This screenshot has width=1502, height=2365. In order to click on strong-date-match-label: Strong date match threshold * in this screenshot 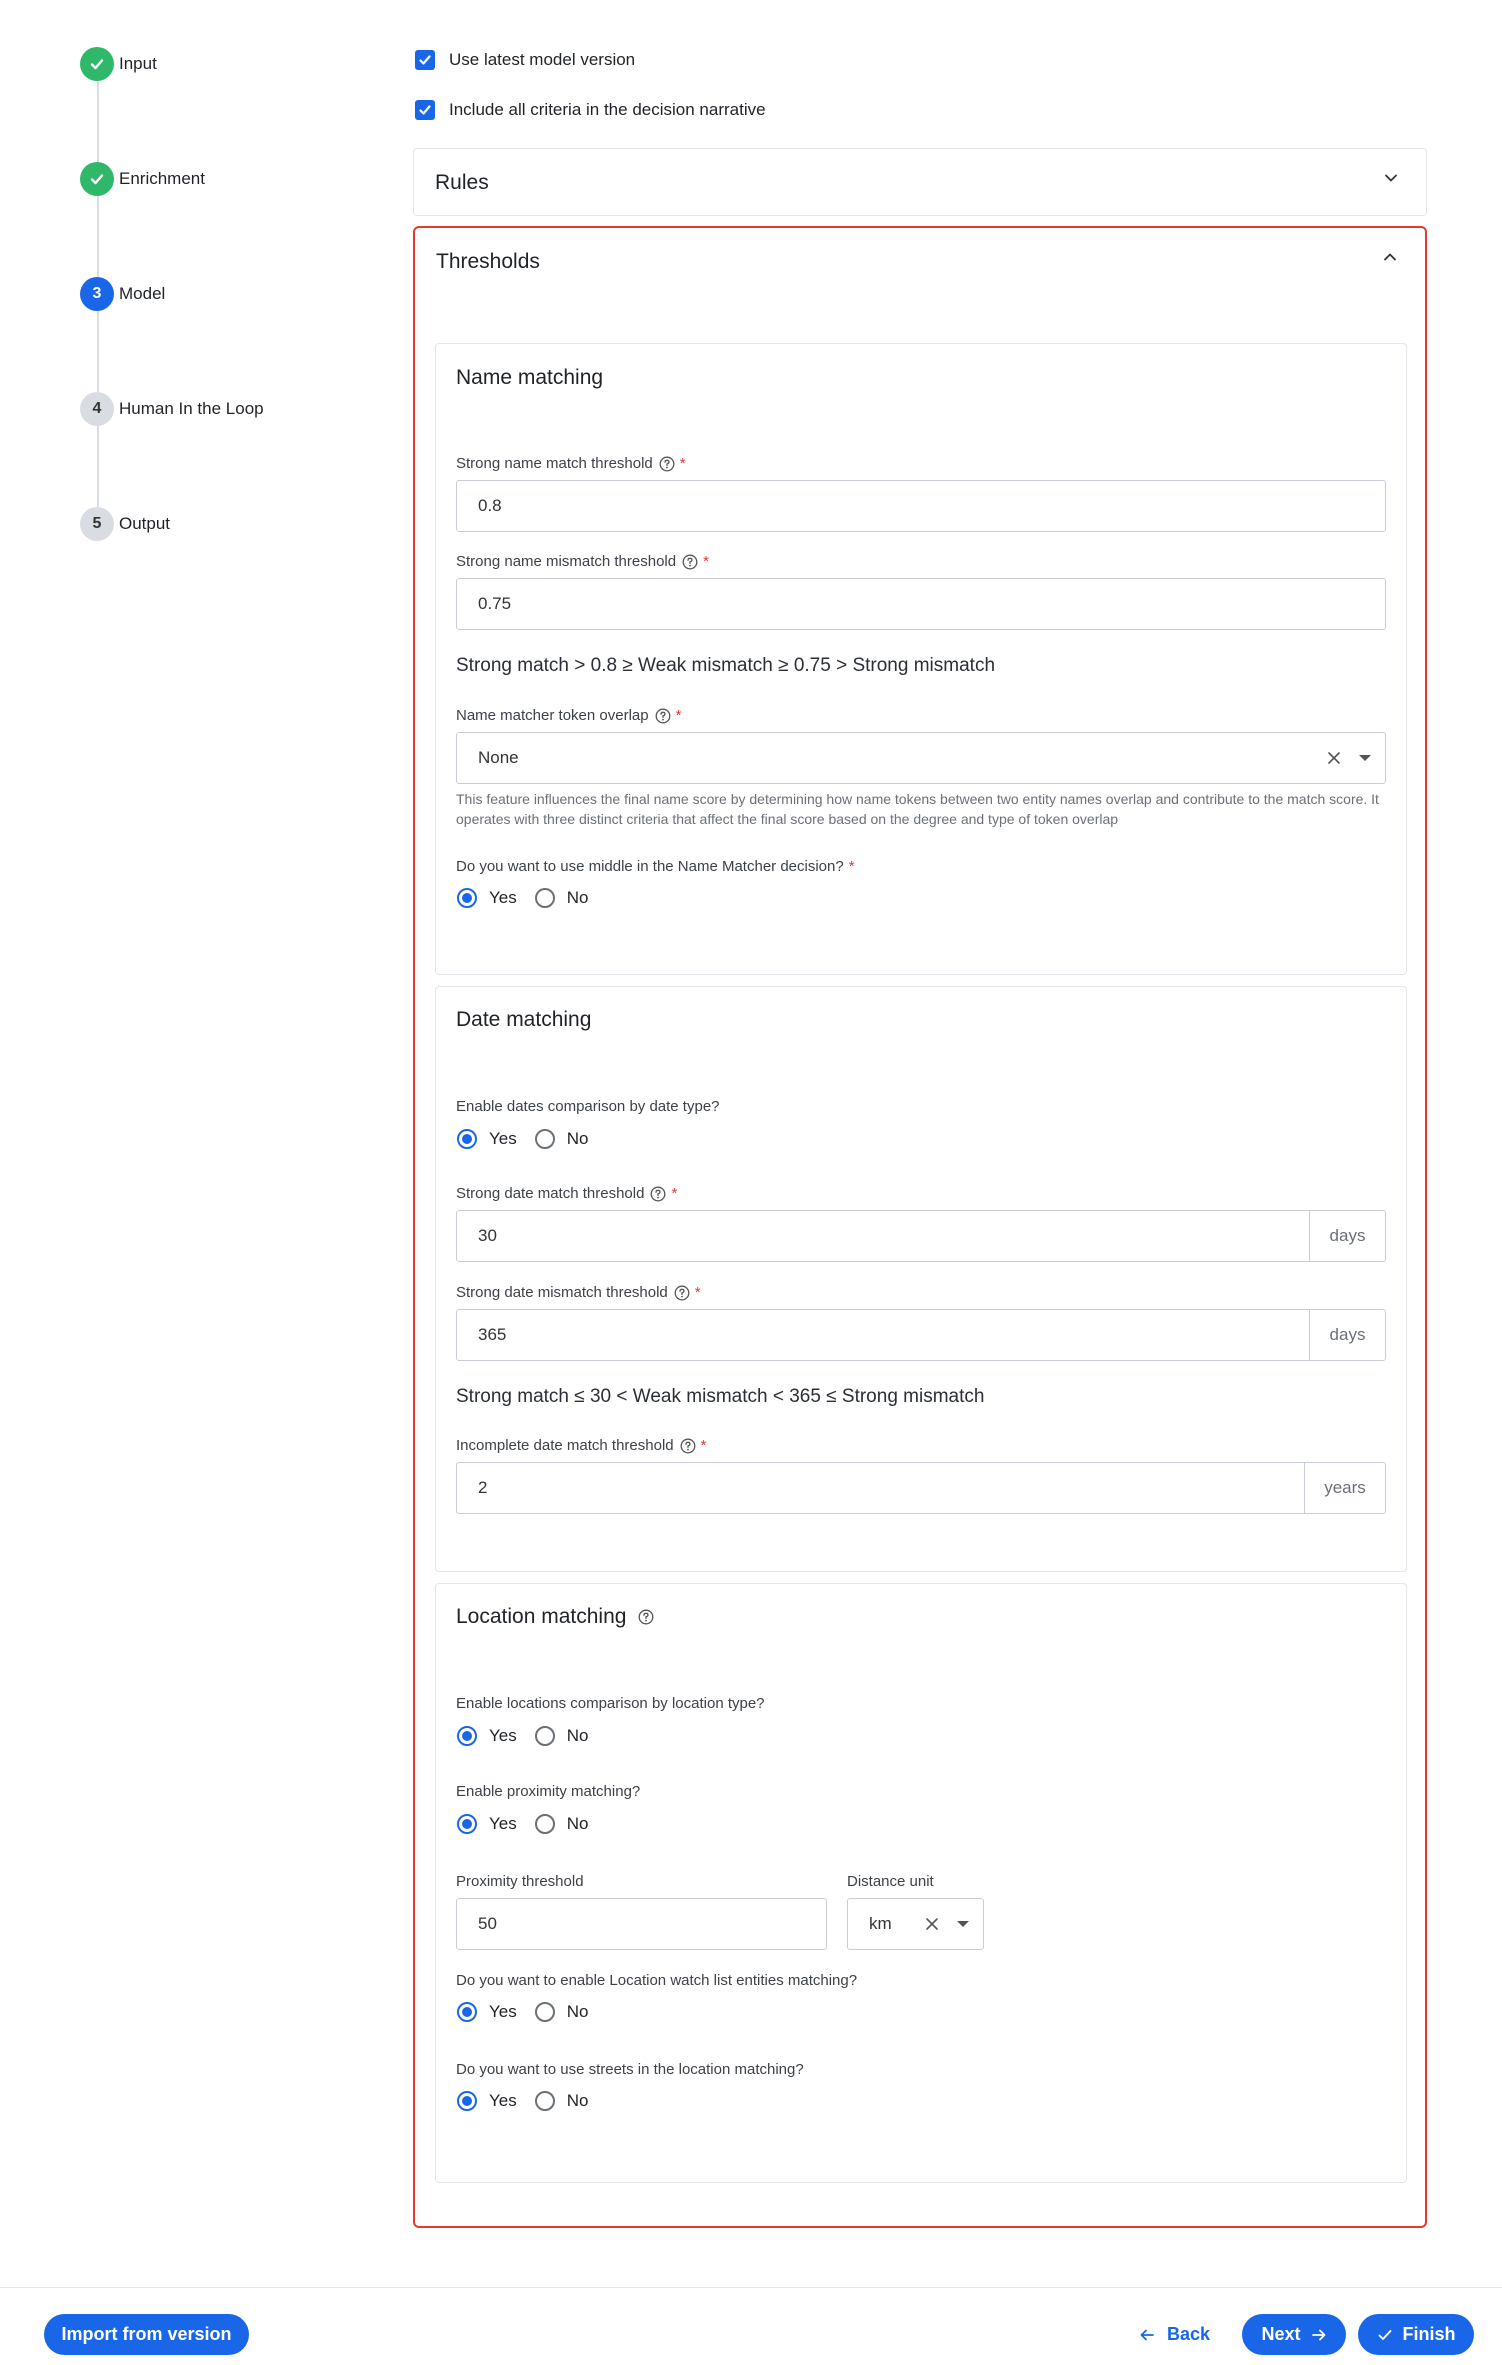, I will do `click(567, 1193)`.